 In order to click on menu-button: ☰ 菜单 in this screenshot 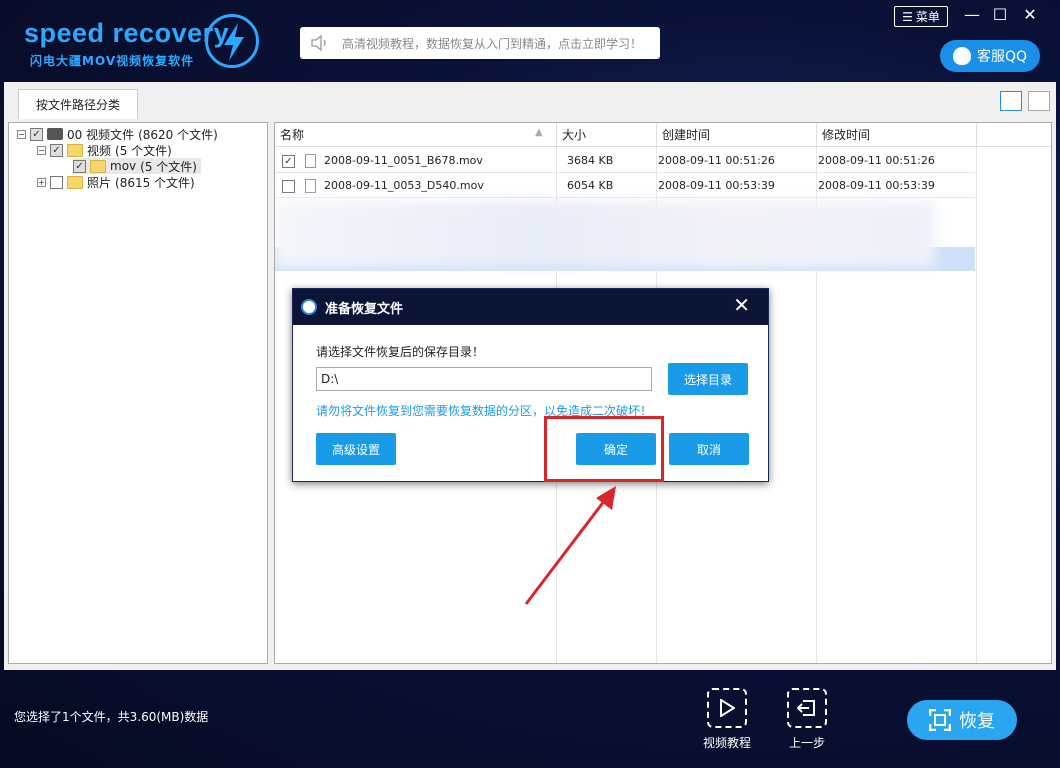, I will do `click(921, 16)`.